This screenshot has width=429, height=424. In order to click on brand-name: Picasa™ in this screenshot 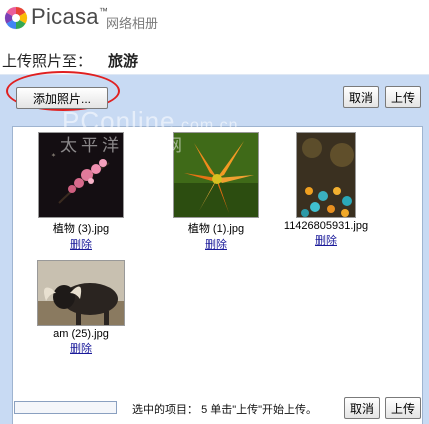, I will do `click(70, 16)`.